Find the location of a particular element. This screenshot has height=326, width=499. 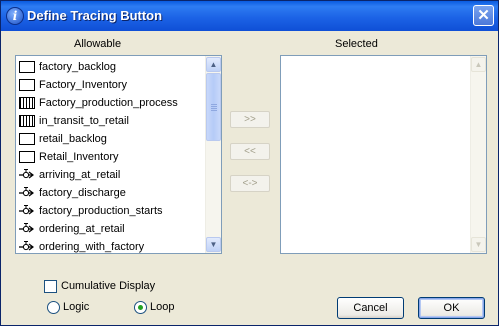

list-item: ordering_with_factory is located at coordinates (111, 248).